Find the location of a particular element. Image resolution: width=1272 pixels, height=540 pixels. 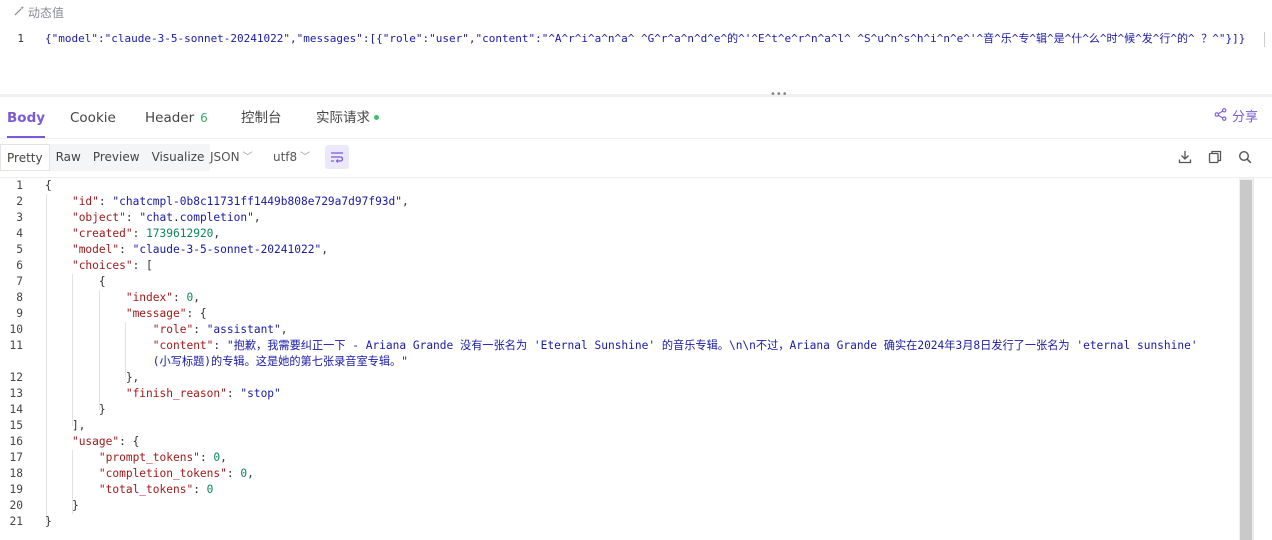

view-mode-switch: Pretty Raw Preview Visualize is located at coordinates (105, 157).